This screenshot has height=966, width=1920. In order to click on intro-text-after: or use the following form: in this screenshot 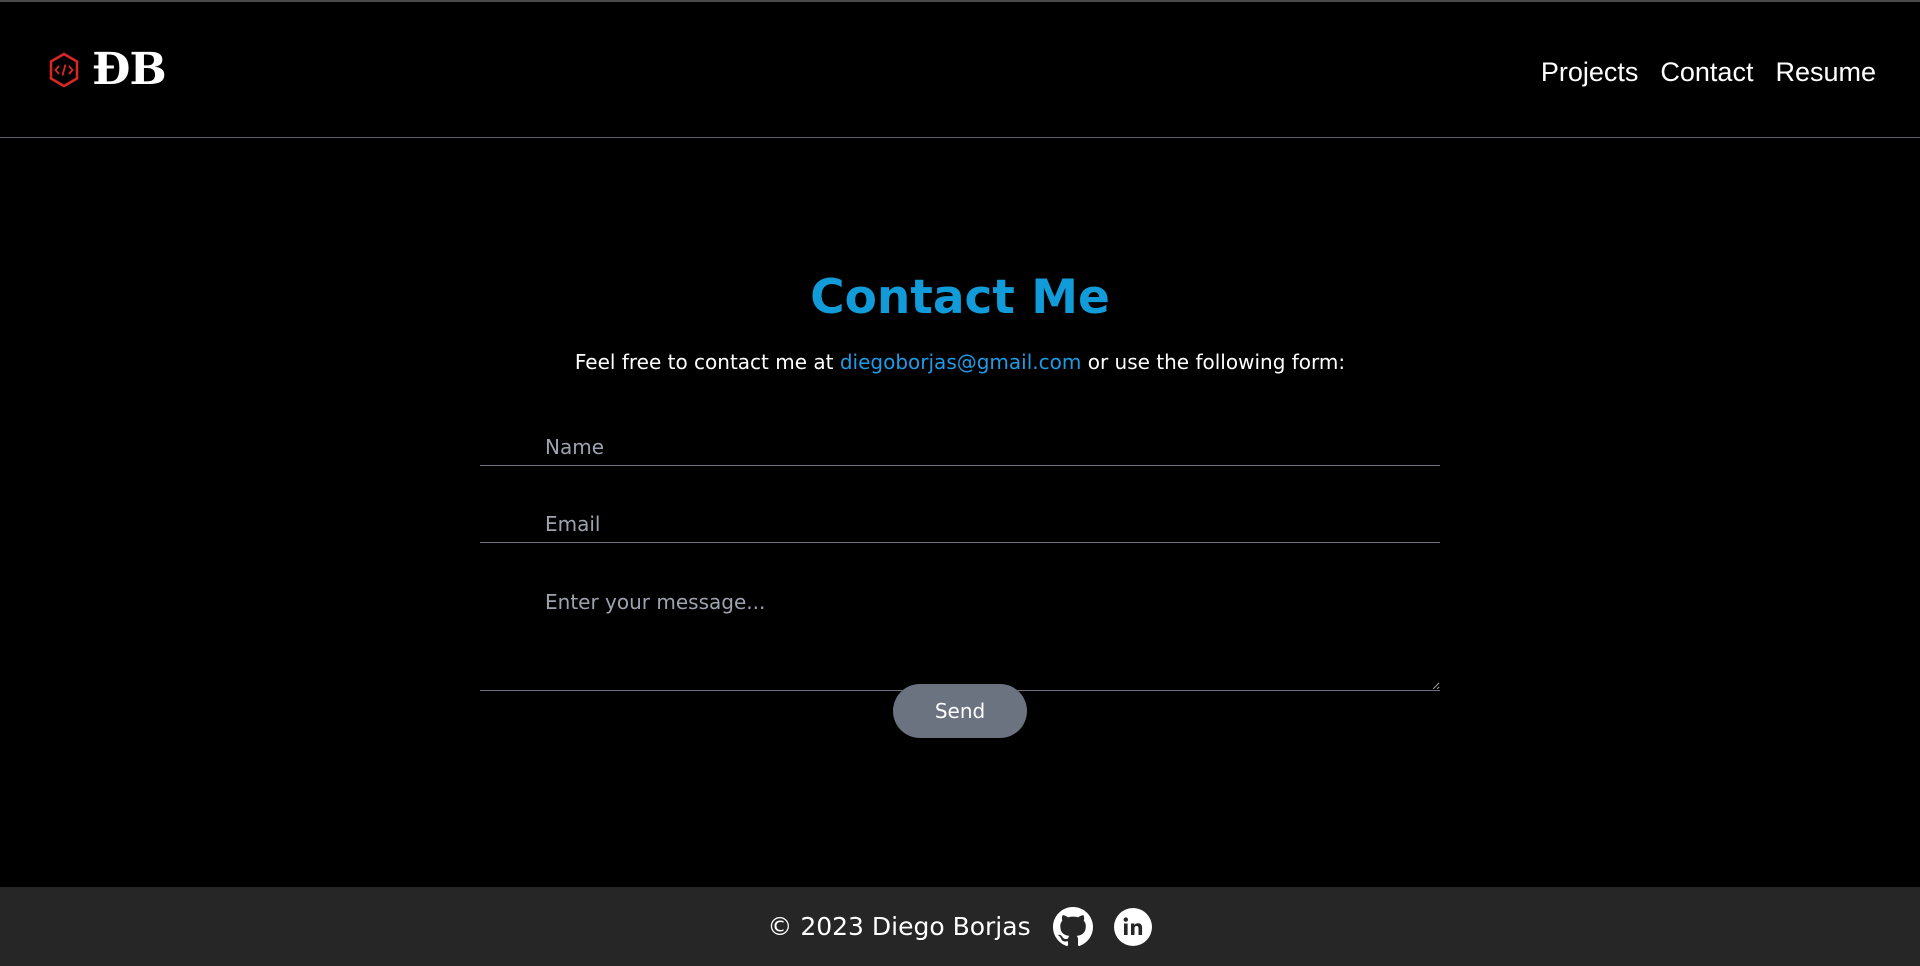, I will do `click(1213, 362)`.